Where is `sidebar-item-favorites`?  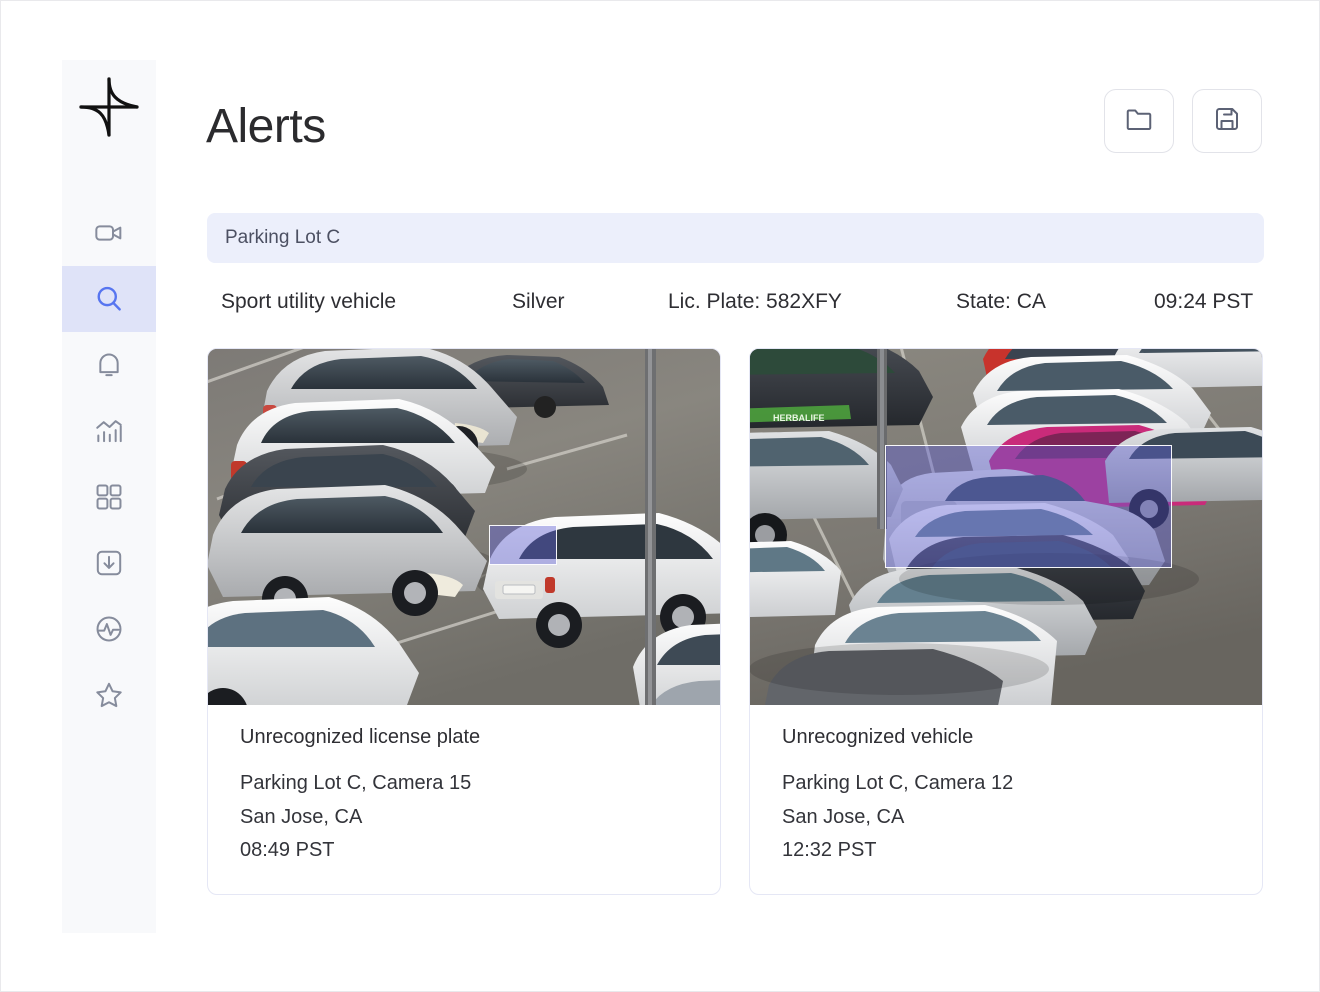
sidebar-item-favorites is located at coordinates (109, 695).